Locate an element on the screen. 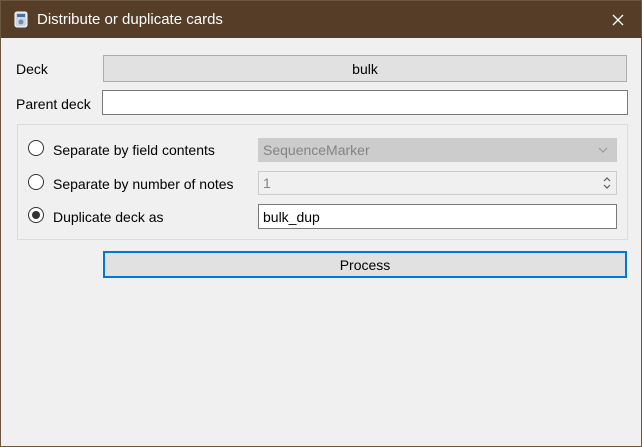  deck-select-button: bulk is located at coordinates (365, 68).